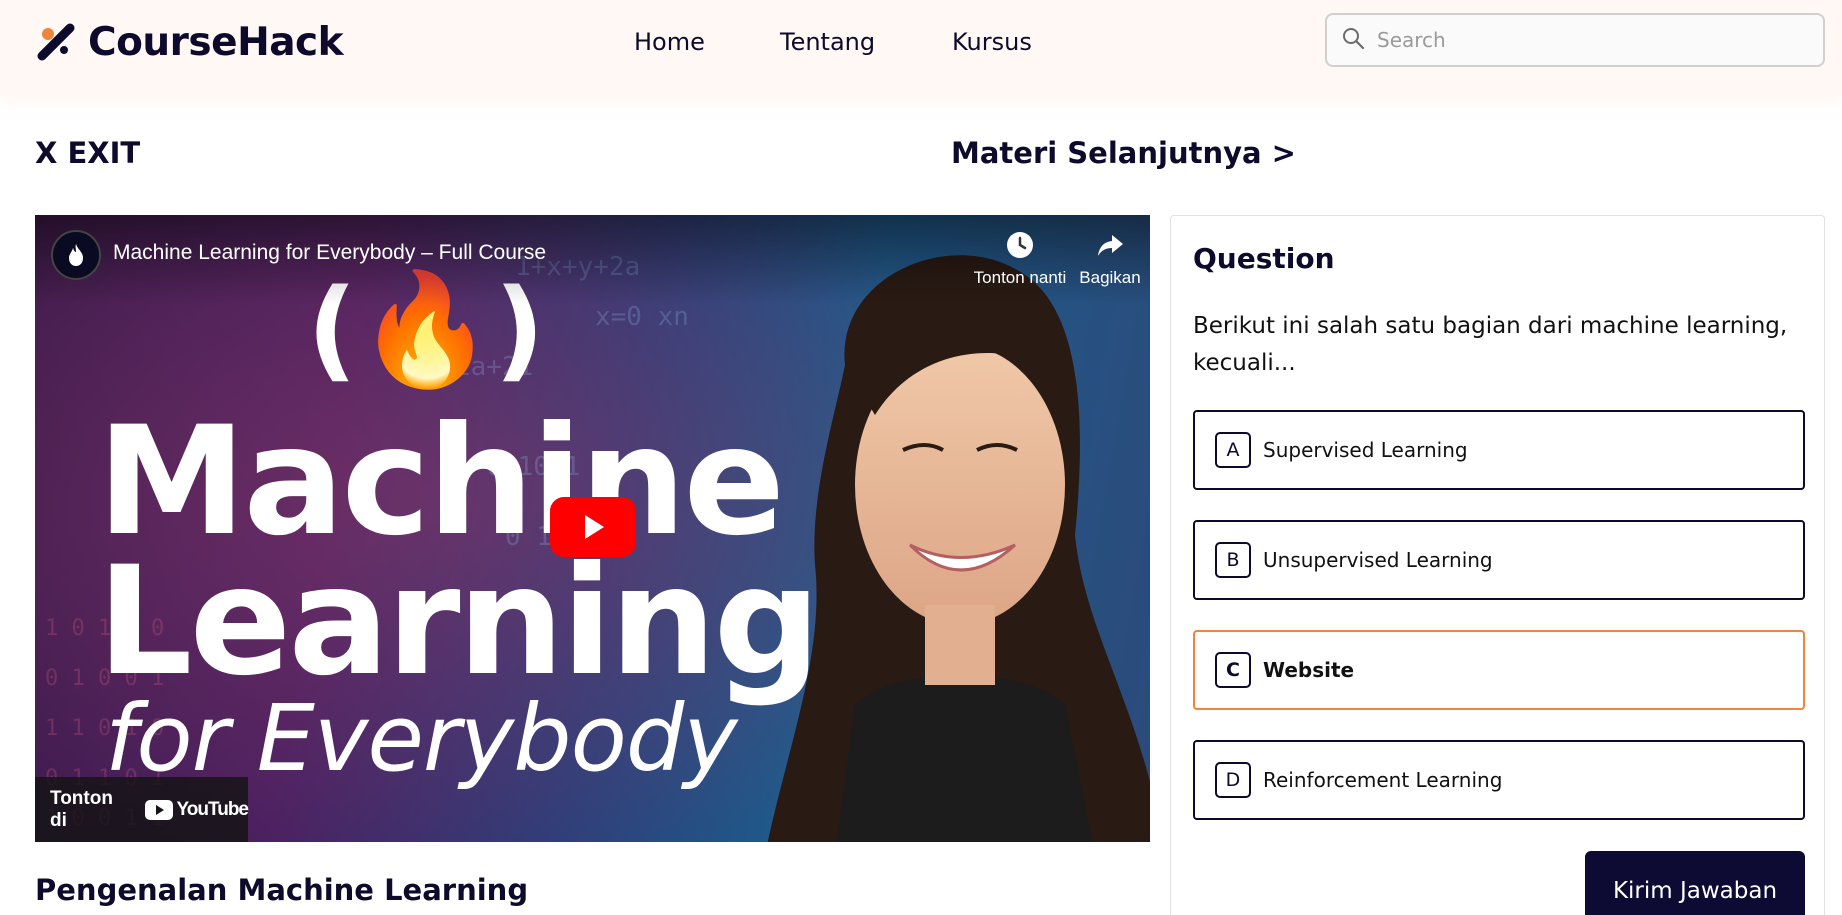 This screenshot has width=1842, height=915. Describe the element at coordinates (1123, 153) in the screenshot. I see `next-lesson-link: Materi Selanjutnya >` at that location.